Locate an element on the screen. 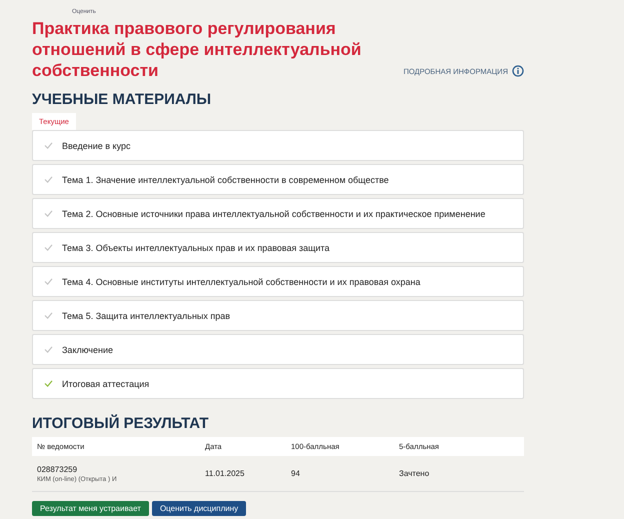  table-cell-text: Зачтено is located at coordinates (414, 473).